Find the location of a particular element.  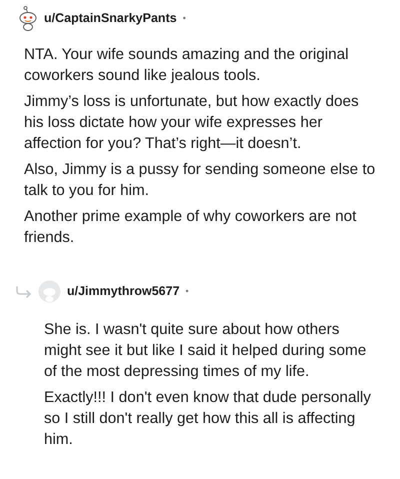

comment-paragraph: NTA. Your wife sounds amazing and the original coworkers sound like jealous tools. is located at coordinates (187, 65).